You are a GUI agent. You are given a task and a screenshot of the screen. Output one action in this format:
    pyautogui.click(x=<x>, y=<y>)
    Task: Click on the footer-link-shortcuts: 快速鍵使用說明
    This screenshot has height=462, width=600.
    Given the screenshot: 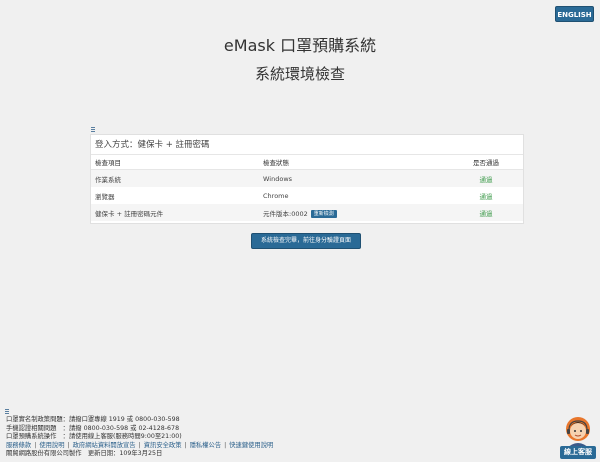 What is the action you would take?
    pyautogui.click(x=251, y=445)
    